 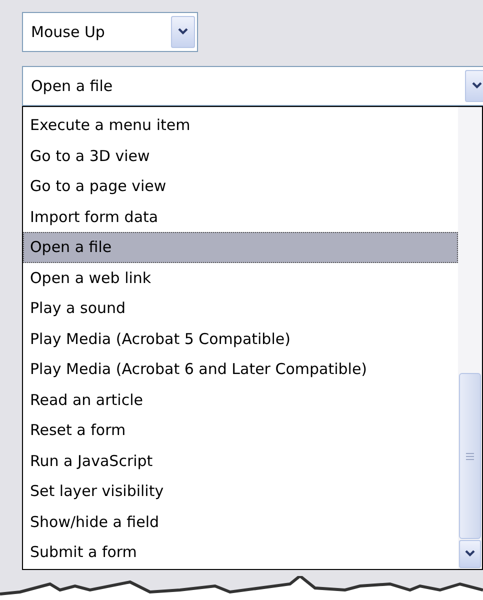 What do you see at coordinates (240, 430) in the screenshot?
I see `dropdown-option: Reset a form` at bounding box center [240, 430].